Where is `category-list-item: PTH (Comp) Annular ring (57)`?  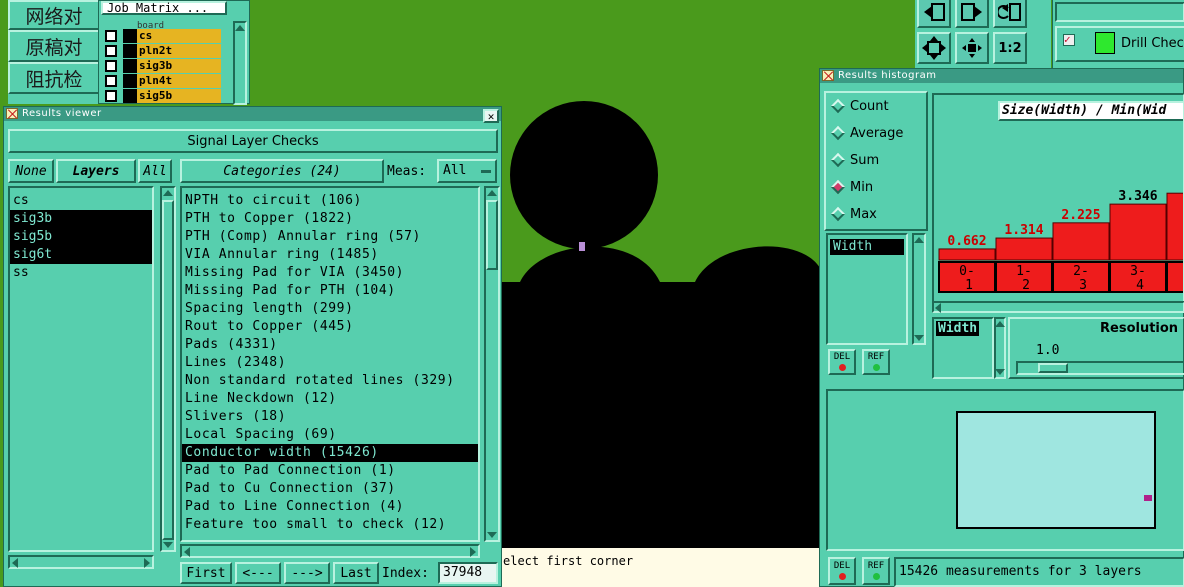
category-list-item: PTH (Comp) Annular ring (57) is located at coordinates (330, 237).